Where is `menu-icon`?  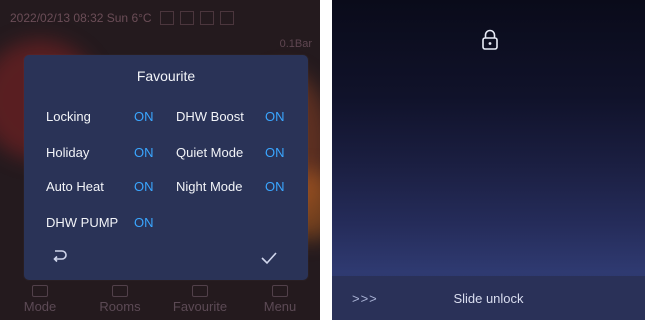
menu-icon is located at coordinates (280, 291).